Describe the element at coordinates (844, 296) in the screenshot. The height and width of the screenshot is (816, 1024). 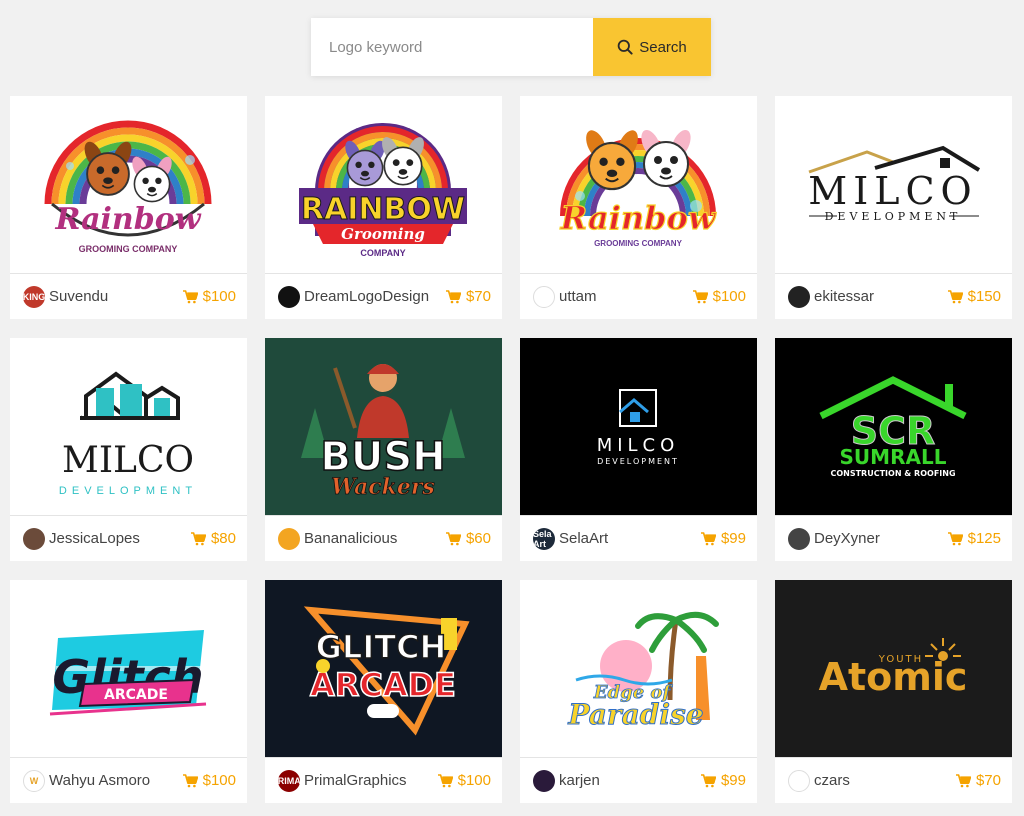
I see `designer-name: ekitessar` at that location.